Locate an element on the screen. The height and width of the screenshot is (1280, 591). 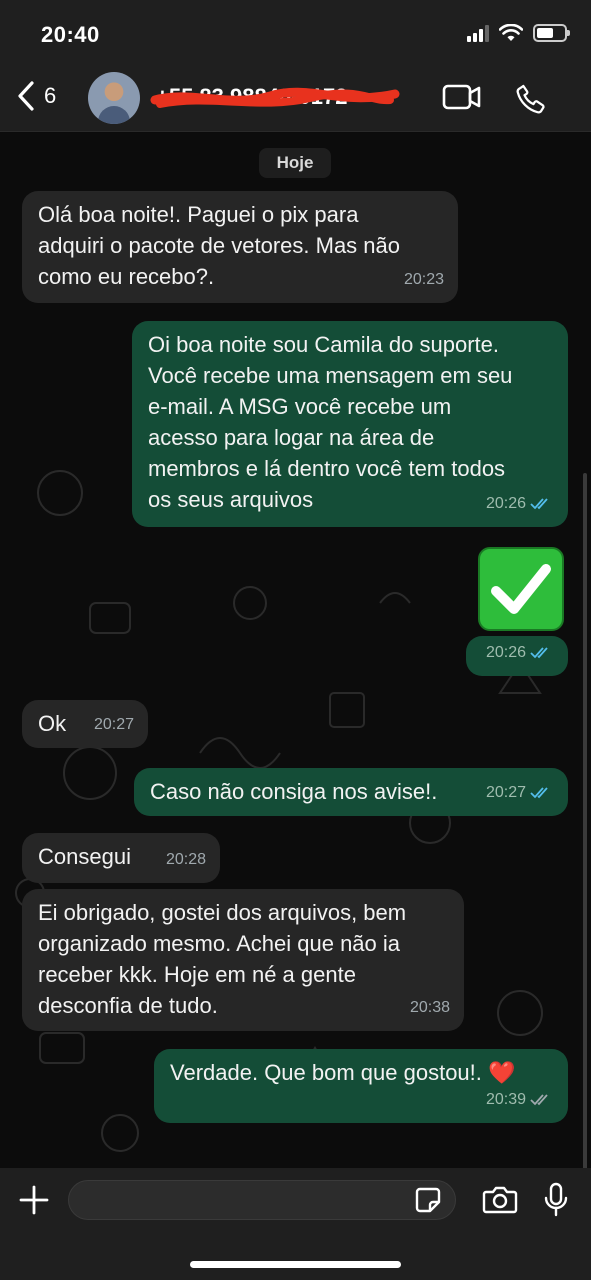
wifi-icon is located at coordinates (511, 32).